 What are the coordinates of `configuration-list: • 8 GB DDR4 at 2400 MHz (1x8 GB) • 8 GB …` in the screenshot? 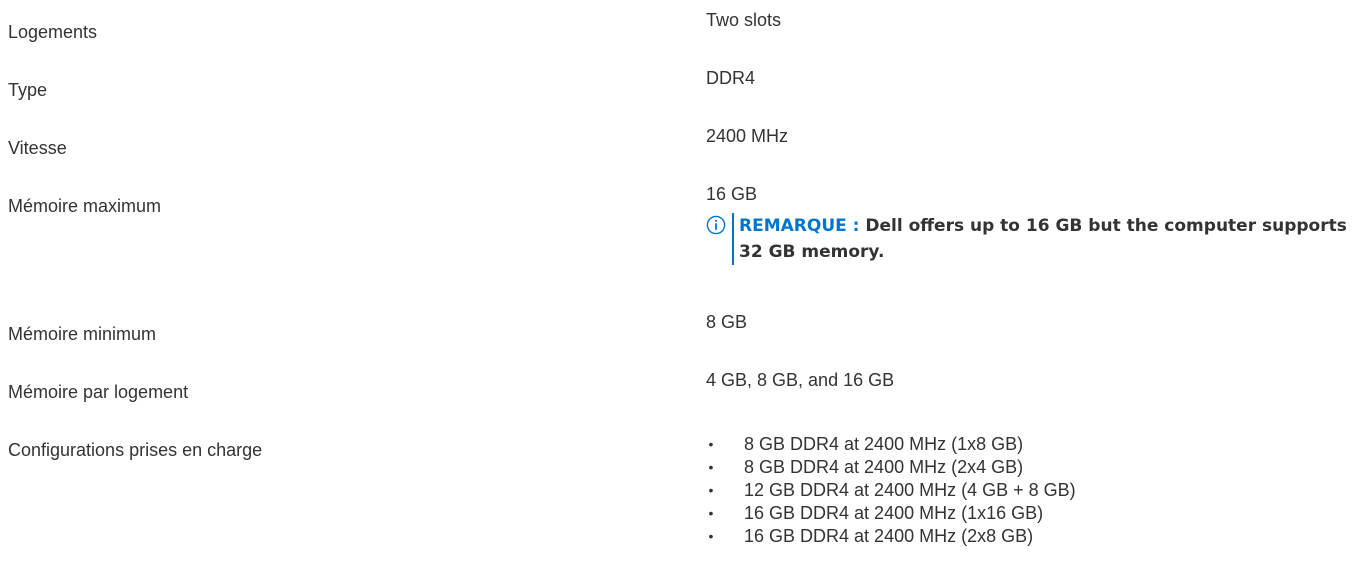 It's located at (1033, 490).